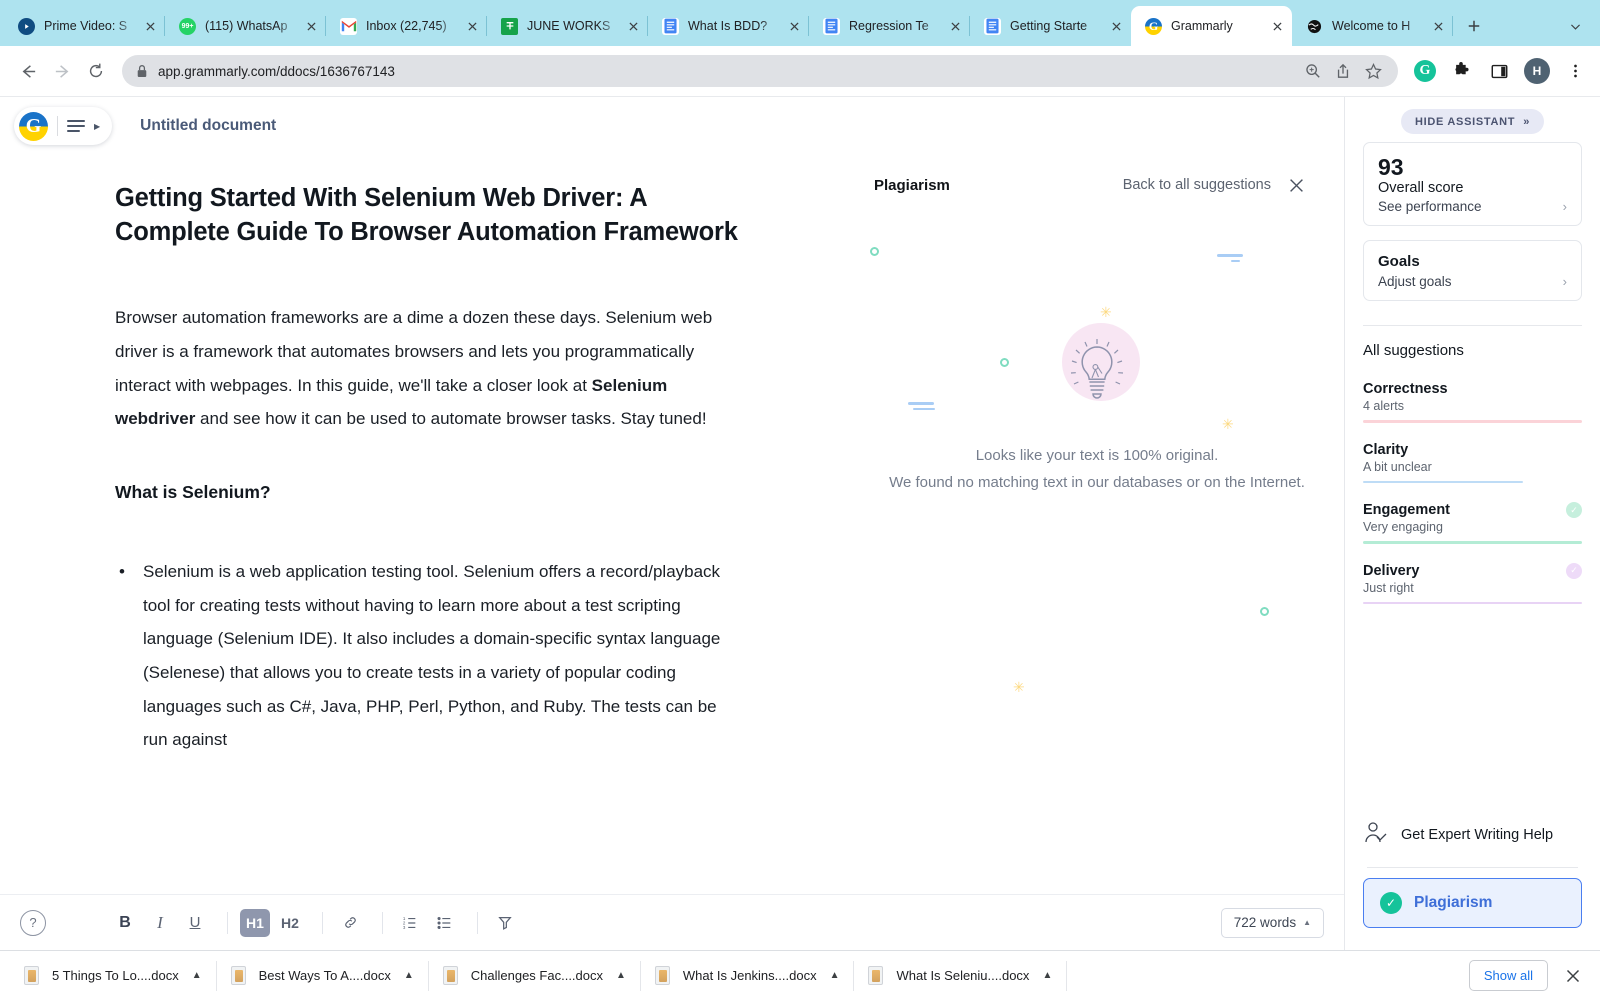 This screenshot has width=1600, height=1000. I want to click on word-count-button: 722 words ▲, so click(1272, 922).